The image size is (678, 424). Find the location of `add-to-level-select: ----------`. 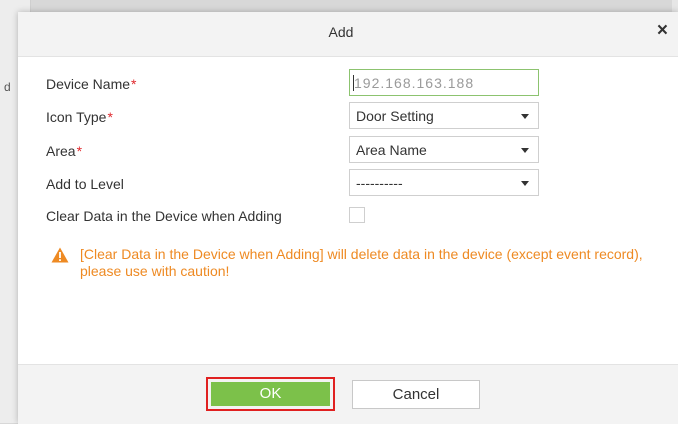

add-to-level-select: ---------- is located at coordinates (444, 182).